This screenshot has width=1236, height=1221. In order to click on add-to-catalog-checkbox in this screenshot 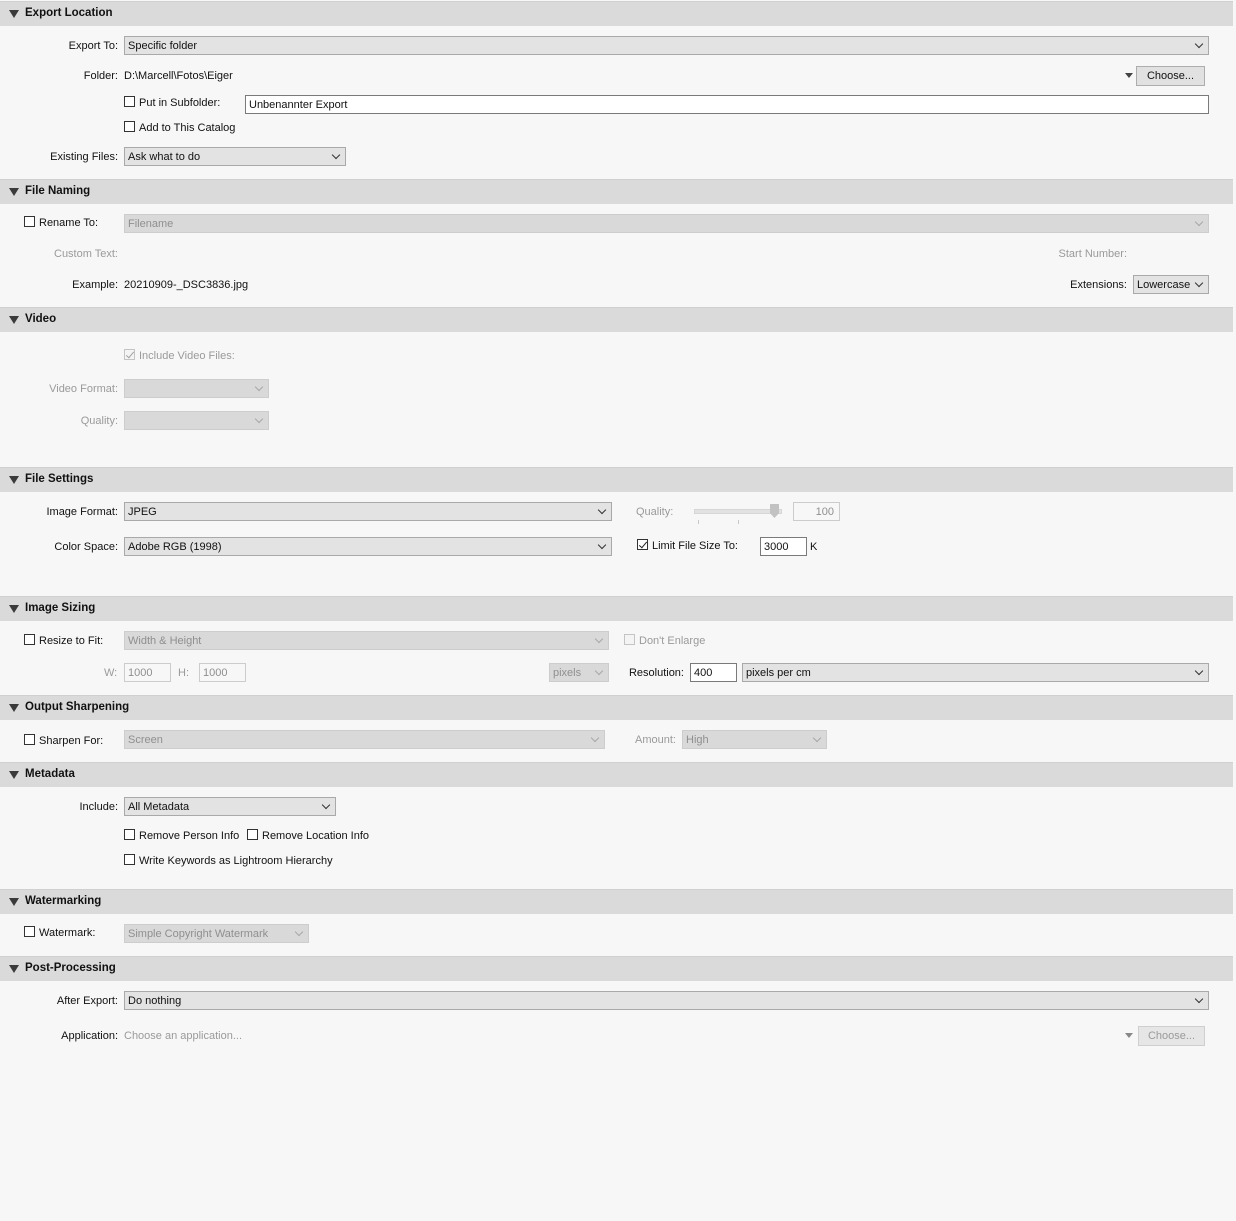, I will do `click(129, 126)`.